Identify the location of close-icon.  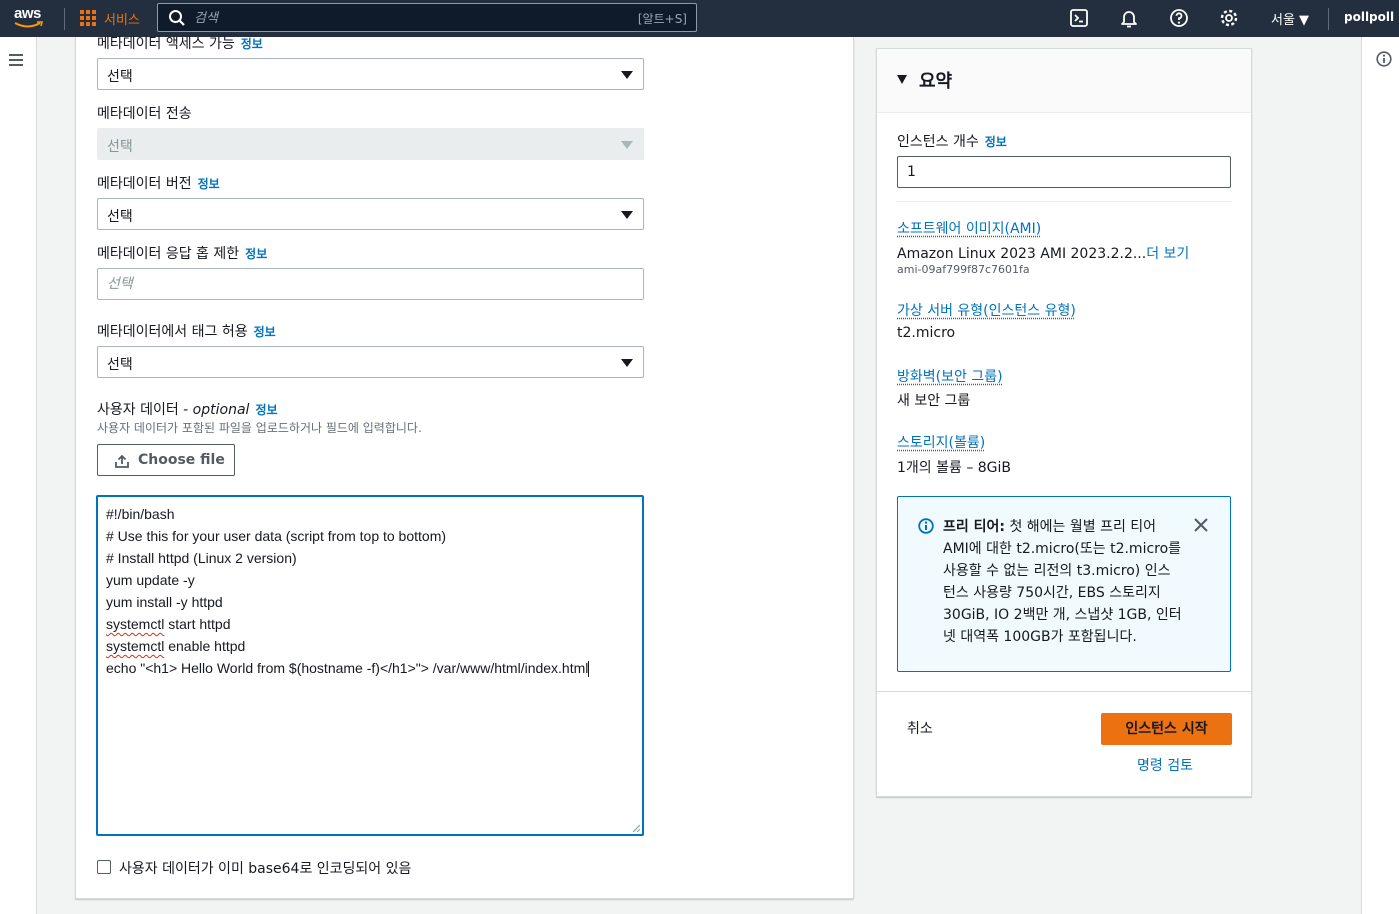
(1201, 525).